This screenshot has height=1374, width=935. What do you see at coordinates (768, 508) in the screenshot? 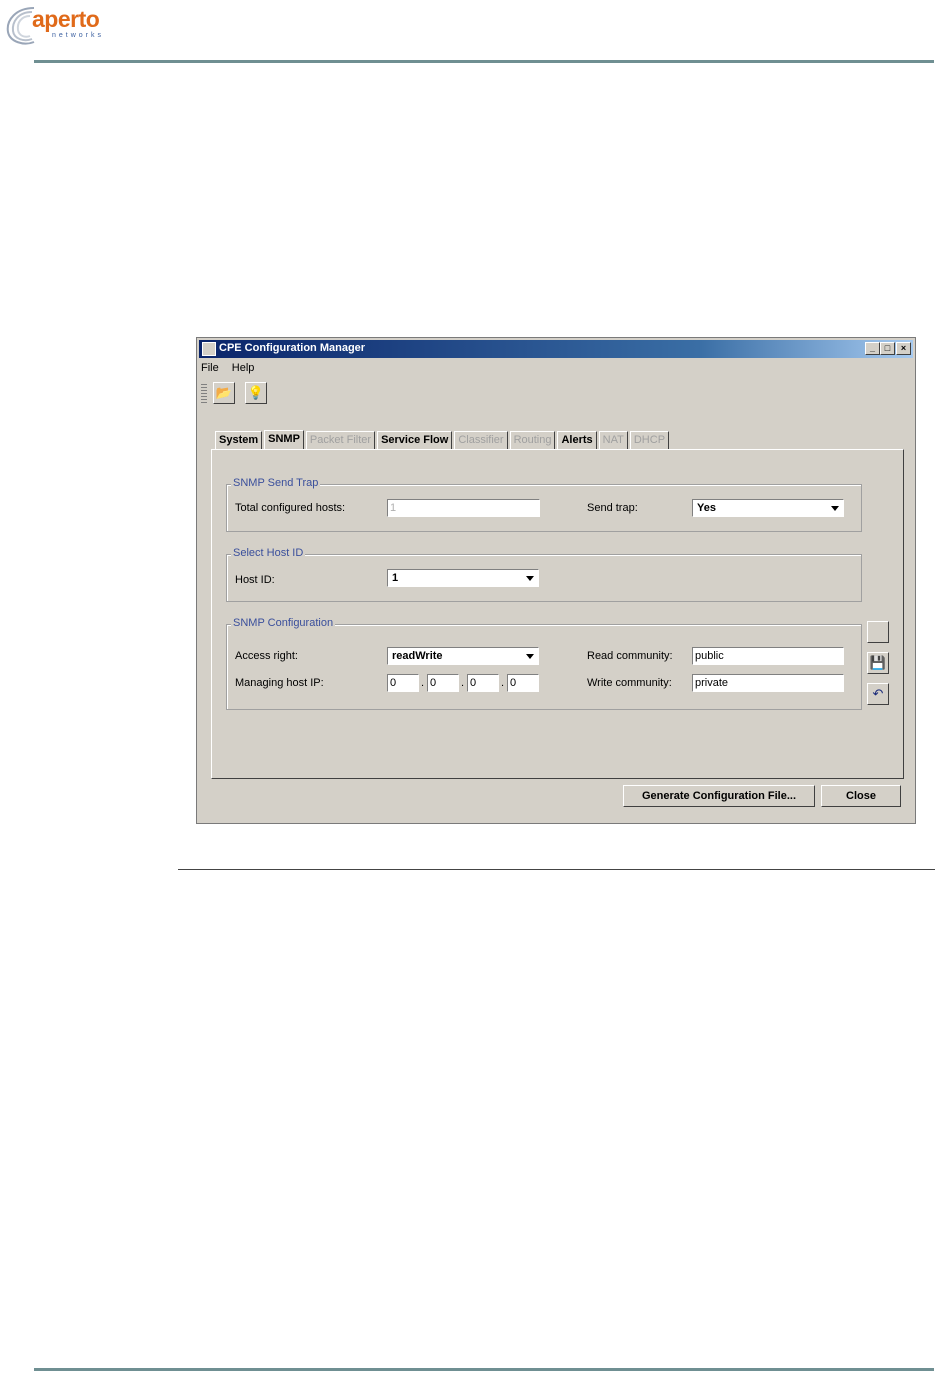
I see `send-trap-select: Yes` at bounding box center [768, 508].